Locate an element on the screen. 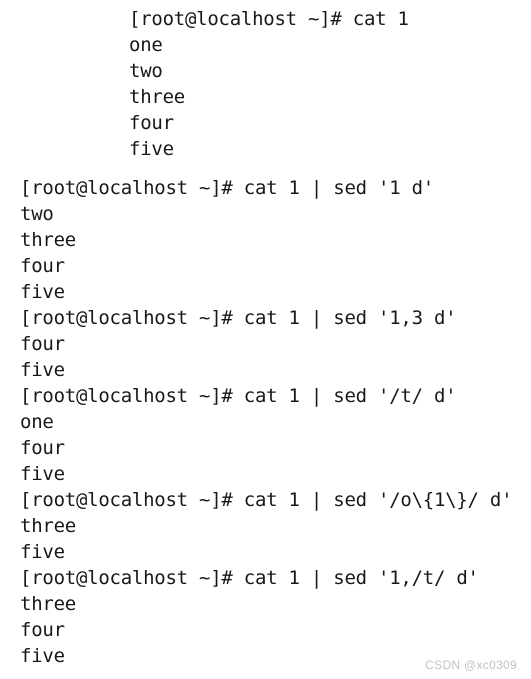 The image size is (531, 679). csdn-watermark: CSDN @xc0309 is located at coordinates (471, 665).